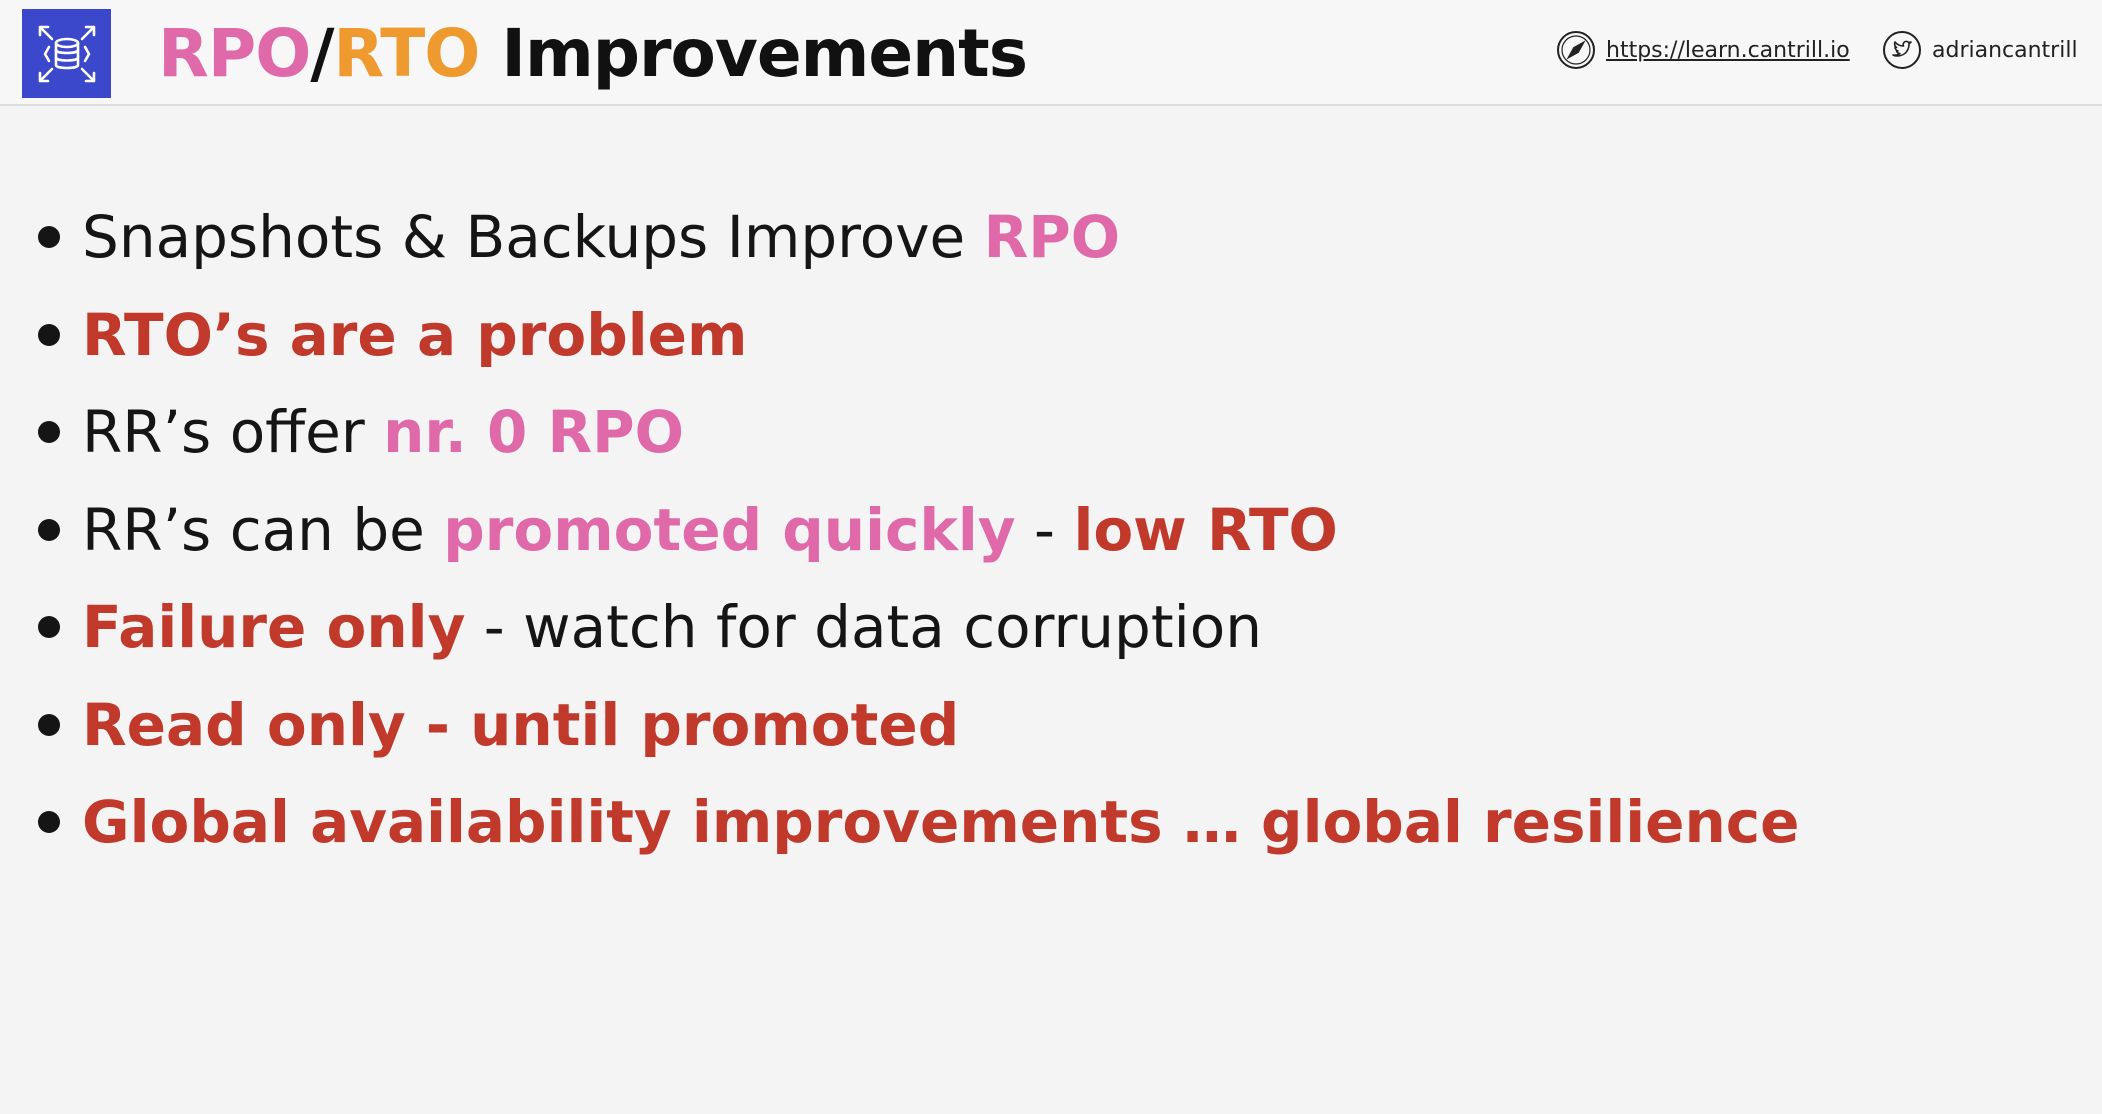 This screenshot has width=2102, height=1114. I want to click on twitter-bird-icon, so click(1902, 50).